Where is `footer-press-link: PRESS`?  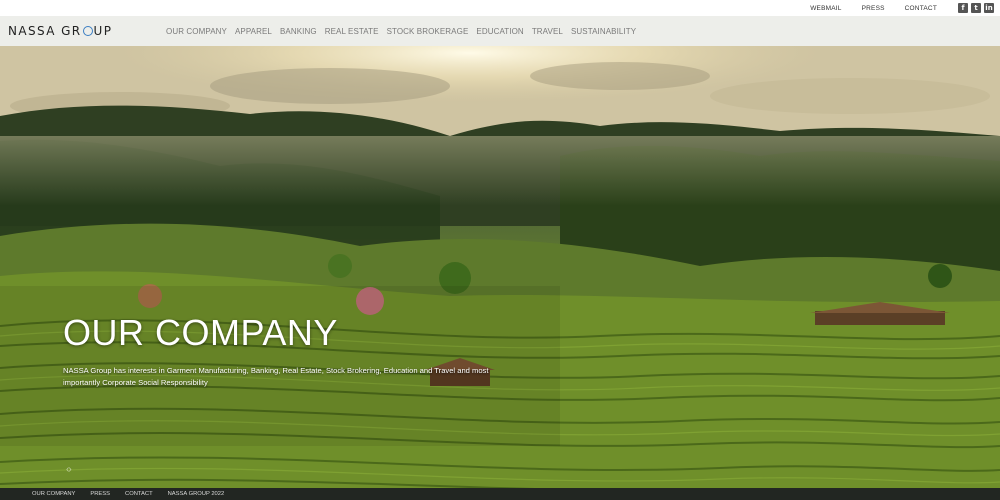 footer-press-link: PRESS is located at coordinates (100, 494).